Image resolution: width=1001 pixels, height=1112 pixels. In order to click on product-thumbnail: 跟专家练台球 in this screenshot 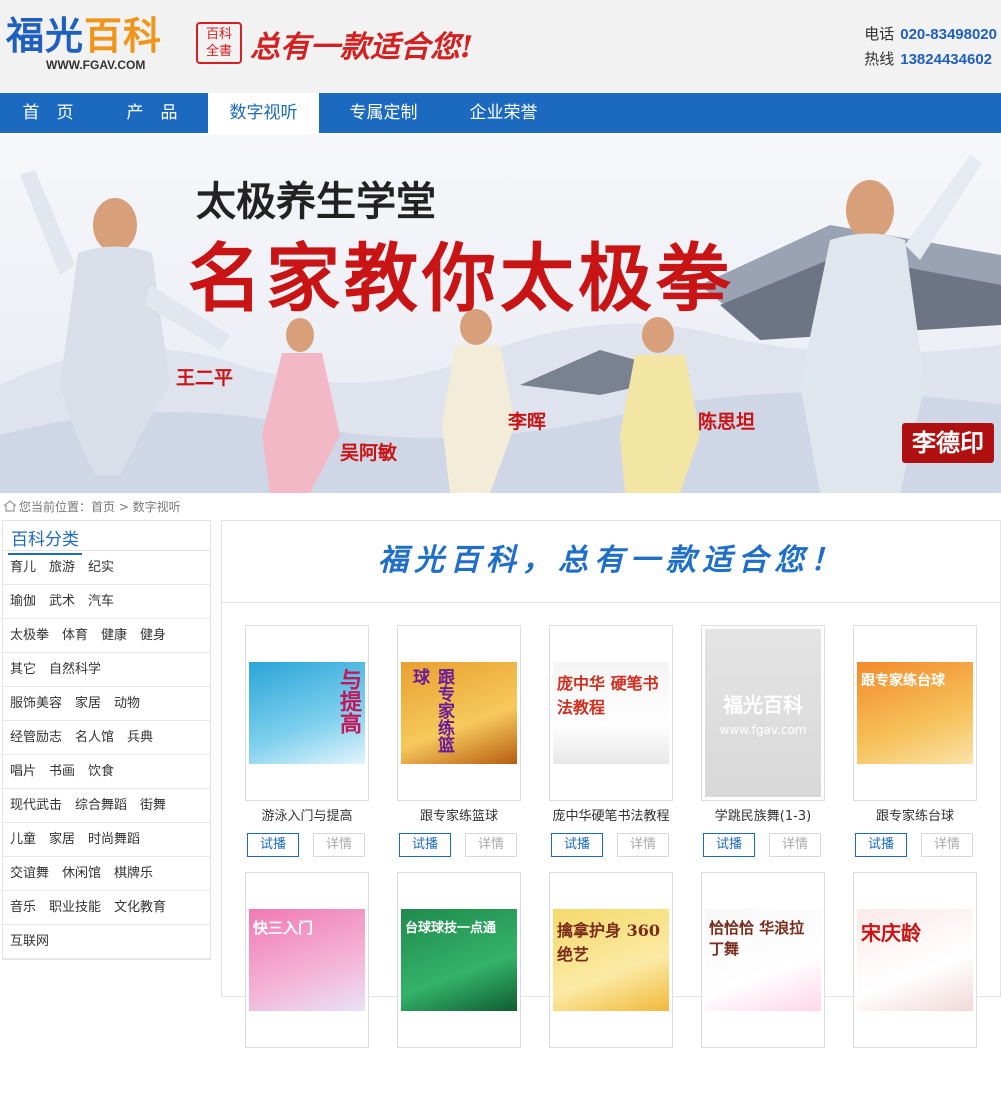, I will do `click(915, 713)`.